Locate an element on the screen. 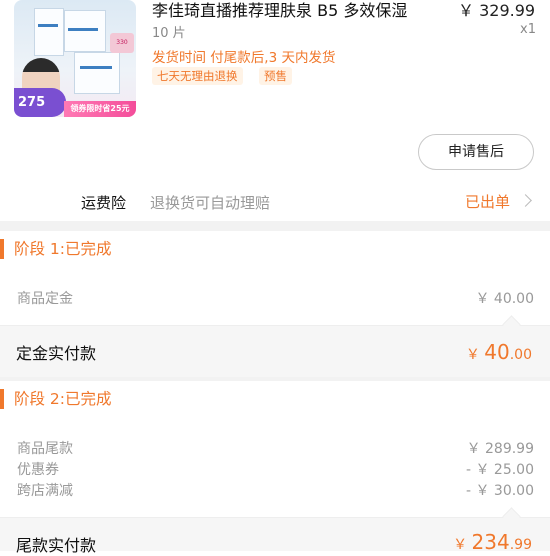  cross-store-discount-value: - ￥ 30.00 is located at coordinates (499, 491).